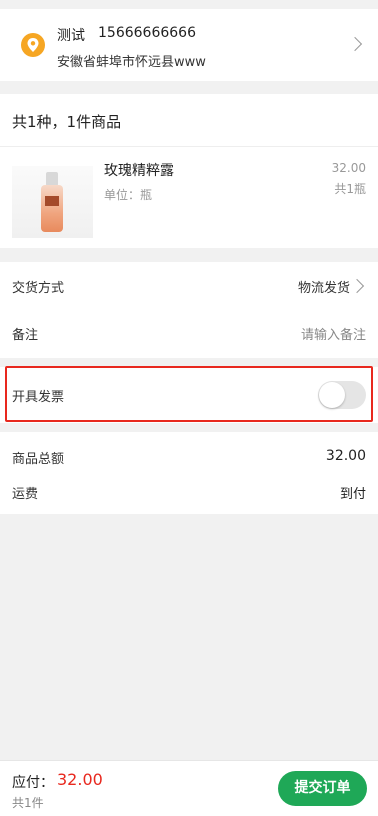 This screenshot has height=816, width=378. I want to click on product-quantity: 共1瓶, so click(350, 189).